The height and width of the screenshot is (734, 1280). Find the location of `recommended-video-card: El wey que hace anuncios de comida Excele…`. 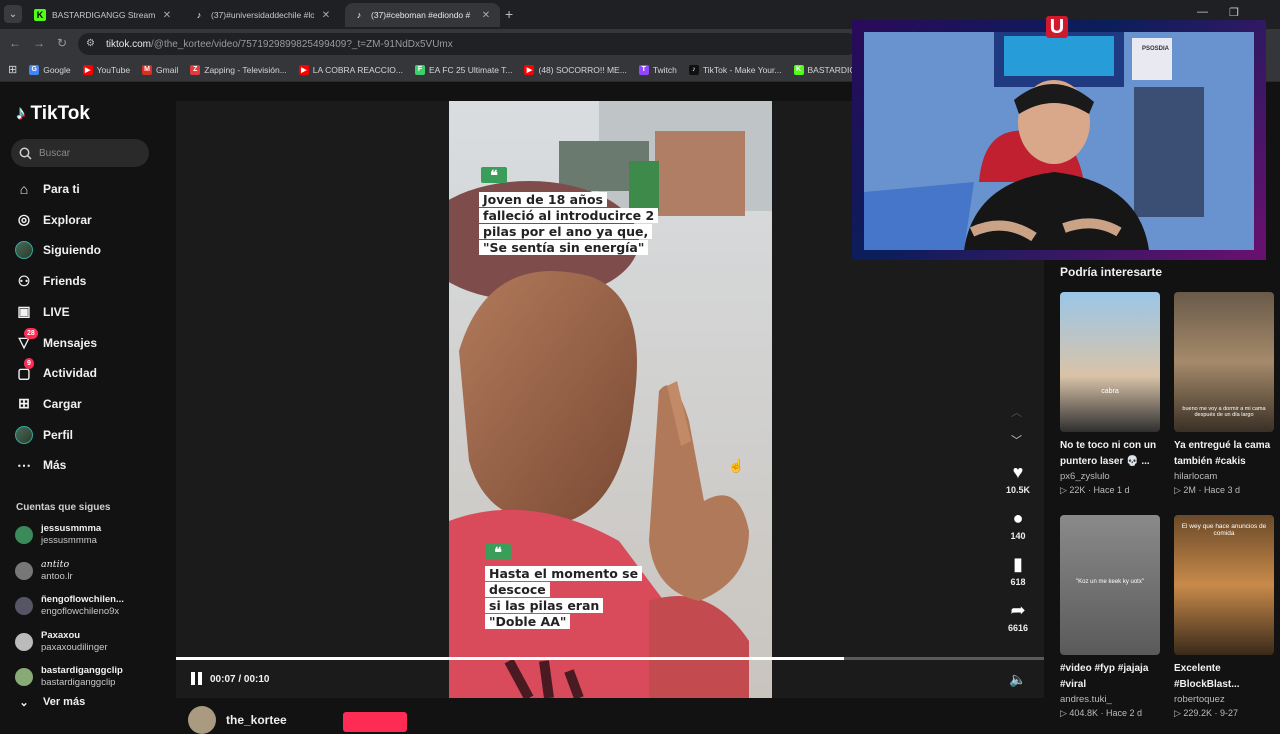

recommended-video-card: El wey que hace anuncios de comida Excele… is located at coordinates (1224, 617).